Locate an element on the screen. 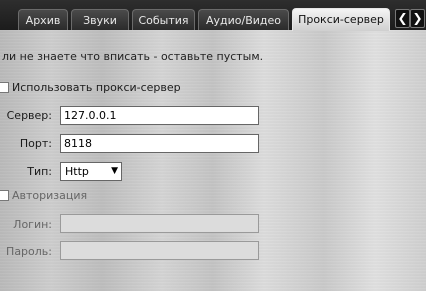 The height and width of the screenshot is (291, 426). auth-row: Авторизация is located at coordinates (43, 195).